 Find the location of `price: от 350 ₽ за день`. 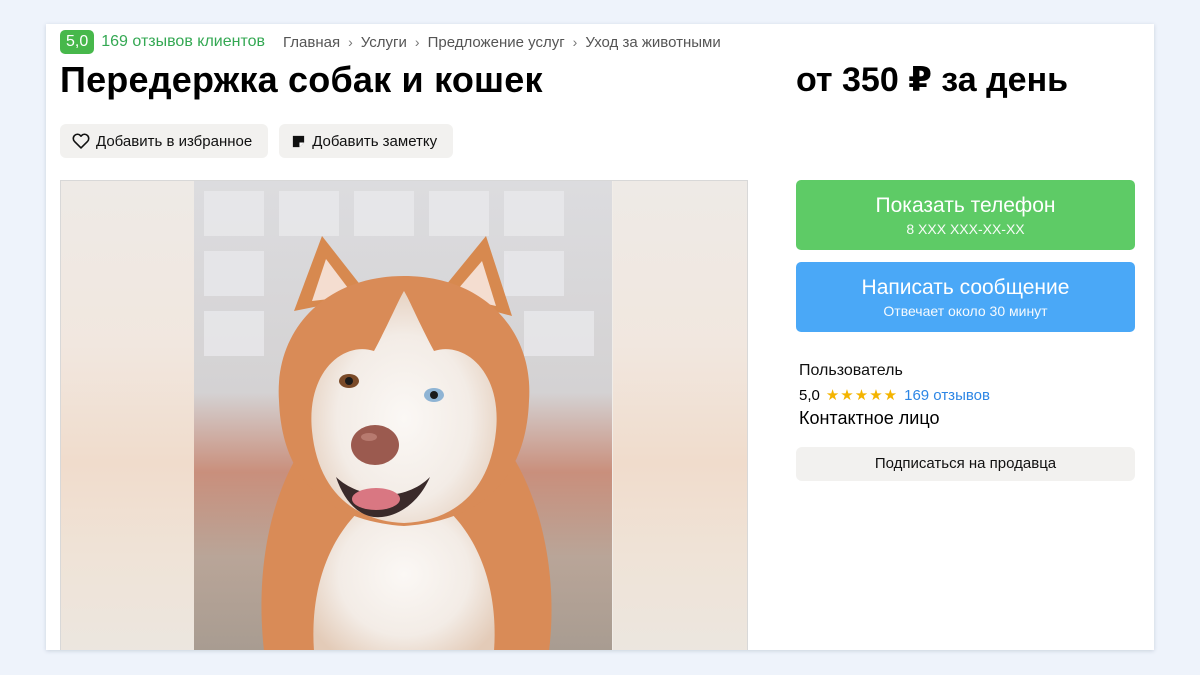

price: от 350 ₽ за день is located at coordinates (932, 80).